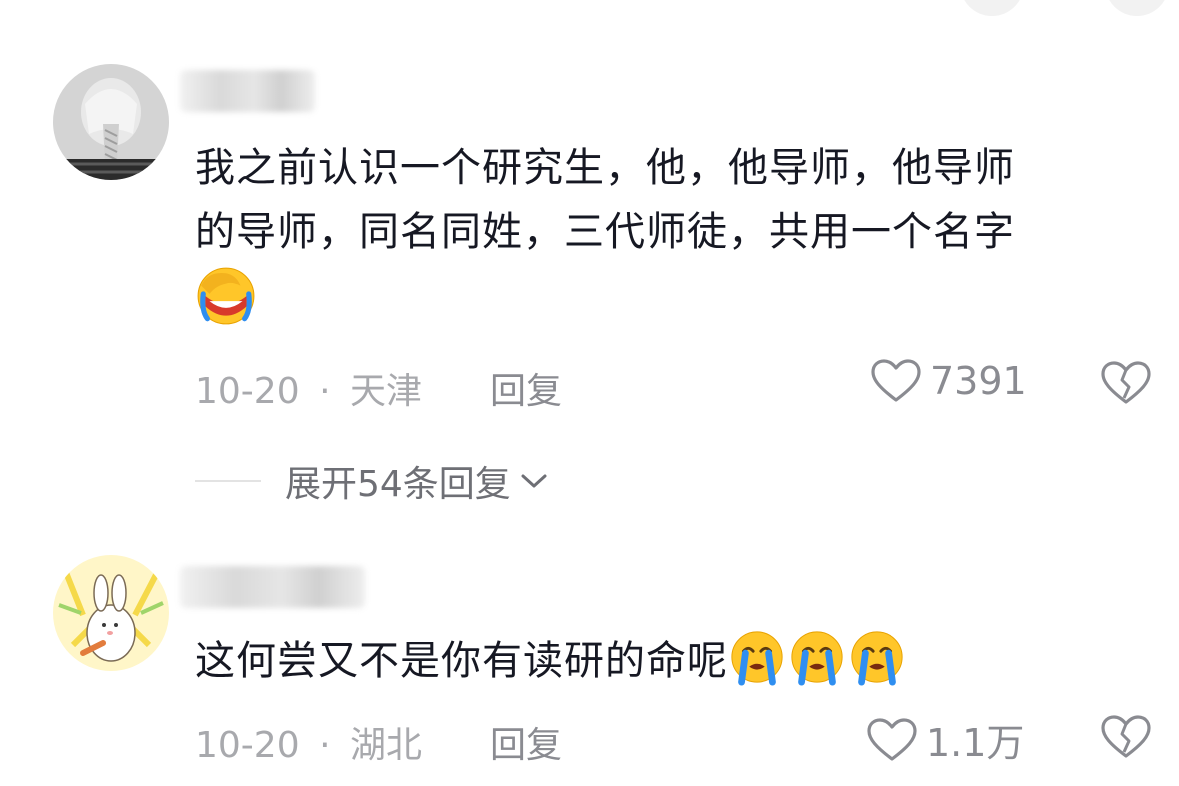 Image resolution: width=1179 pixels, height=786 pixels. Describe the element at coordinates (978, 381) in the screenshot. I see `like-count: 7391` at that location.